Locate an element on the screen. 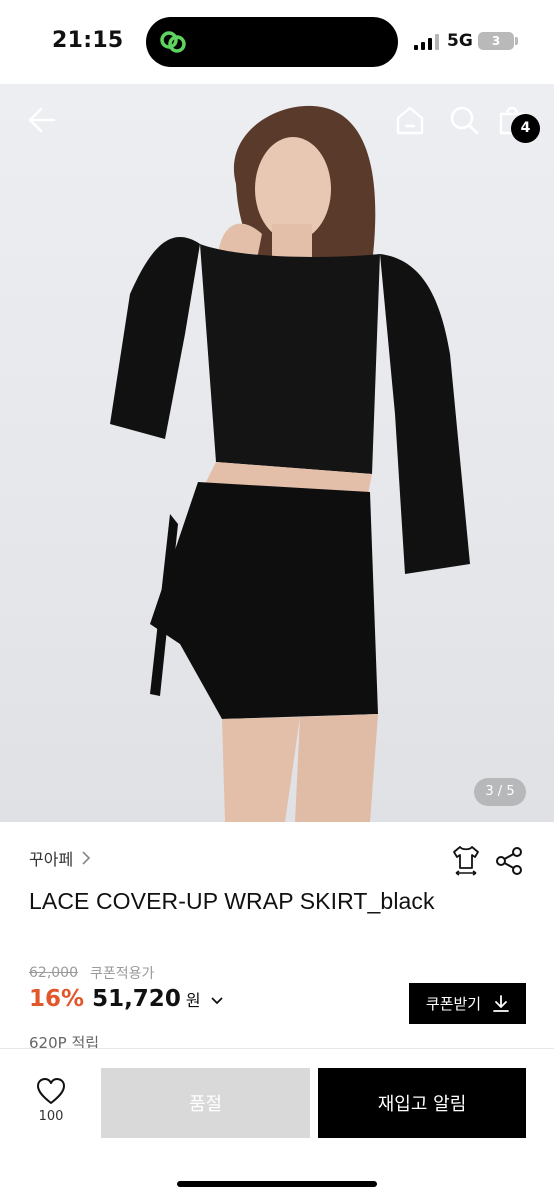 This screenshot has width=554, height=1200. get-coupon-button: 쿠폰받기 is located at coordinates (467, 1003).